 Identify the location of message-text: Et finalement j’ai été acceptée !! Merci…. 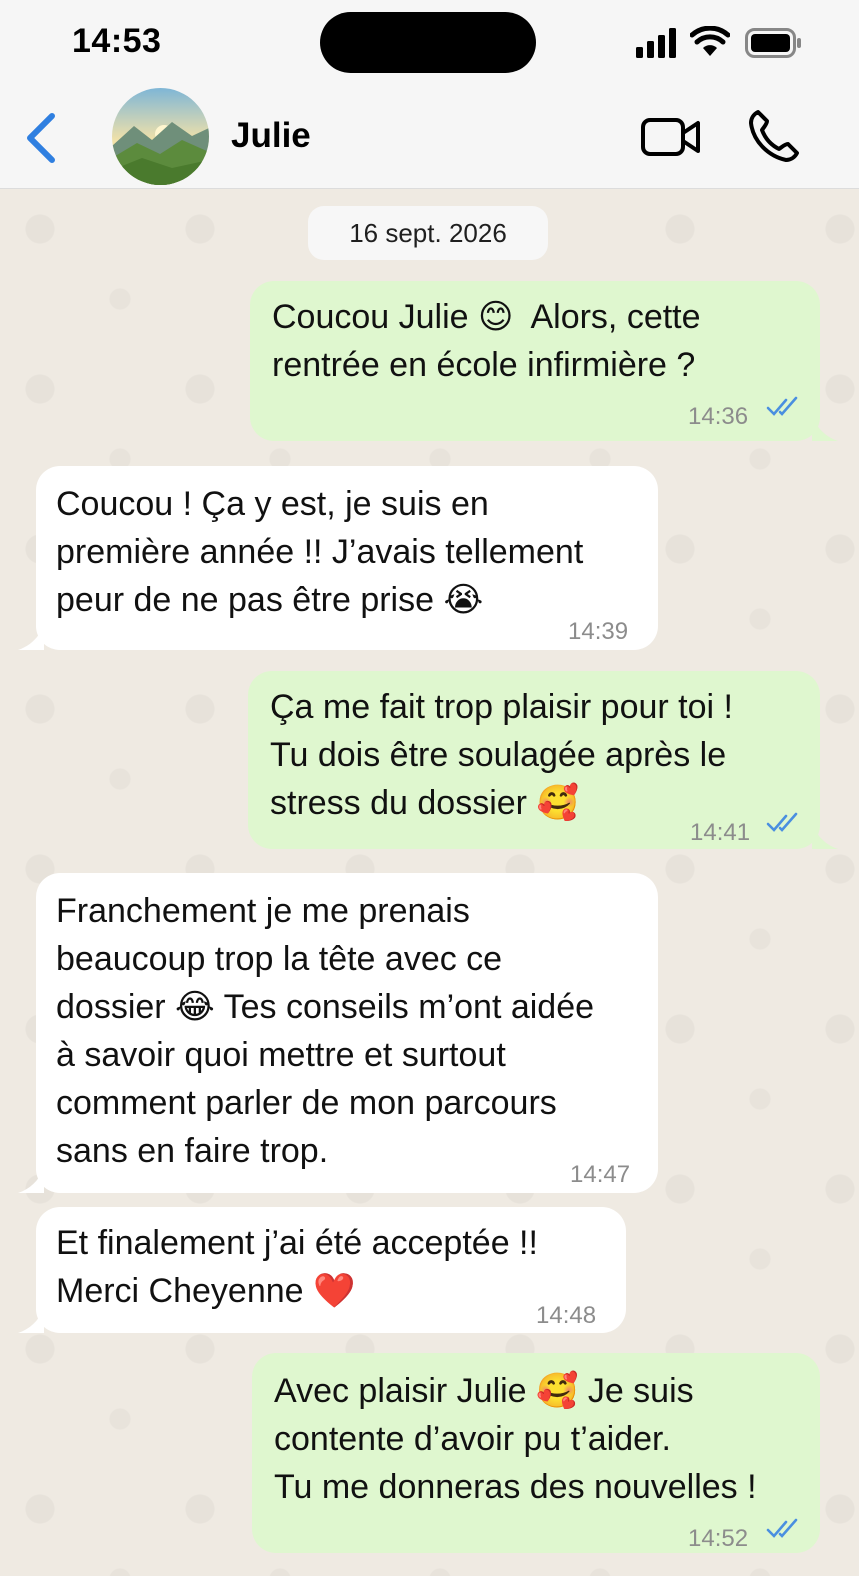
(297, 1267).